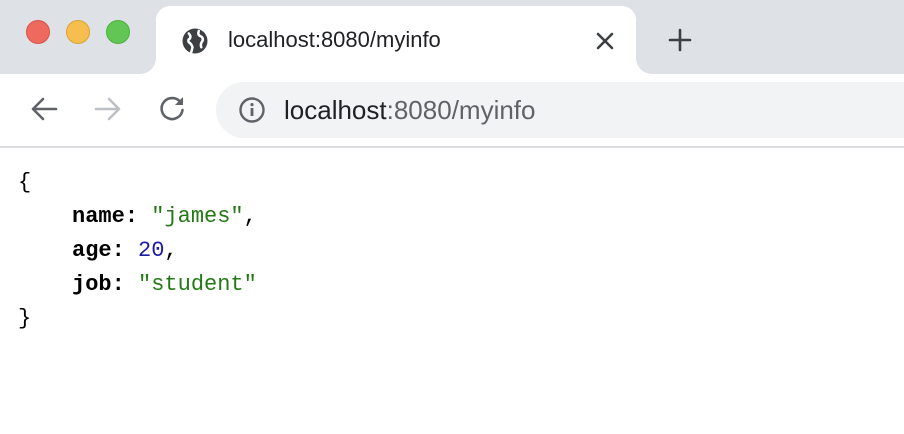  I want to click on window-close-button, so click(38, 32).